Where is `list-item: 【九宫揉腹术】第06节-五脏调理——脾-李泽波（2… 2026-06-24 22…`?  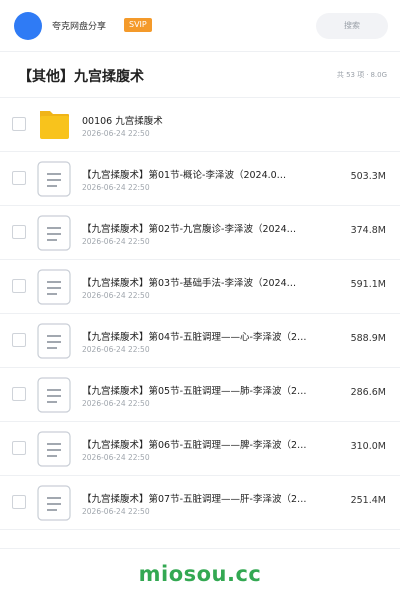 list-item: 【九宫揉腹术】第06节-五脏调理——脾-李泽波（2… 2026-06-24 22… is located at coordinates (200, 449).